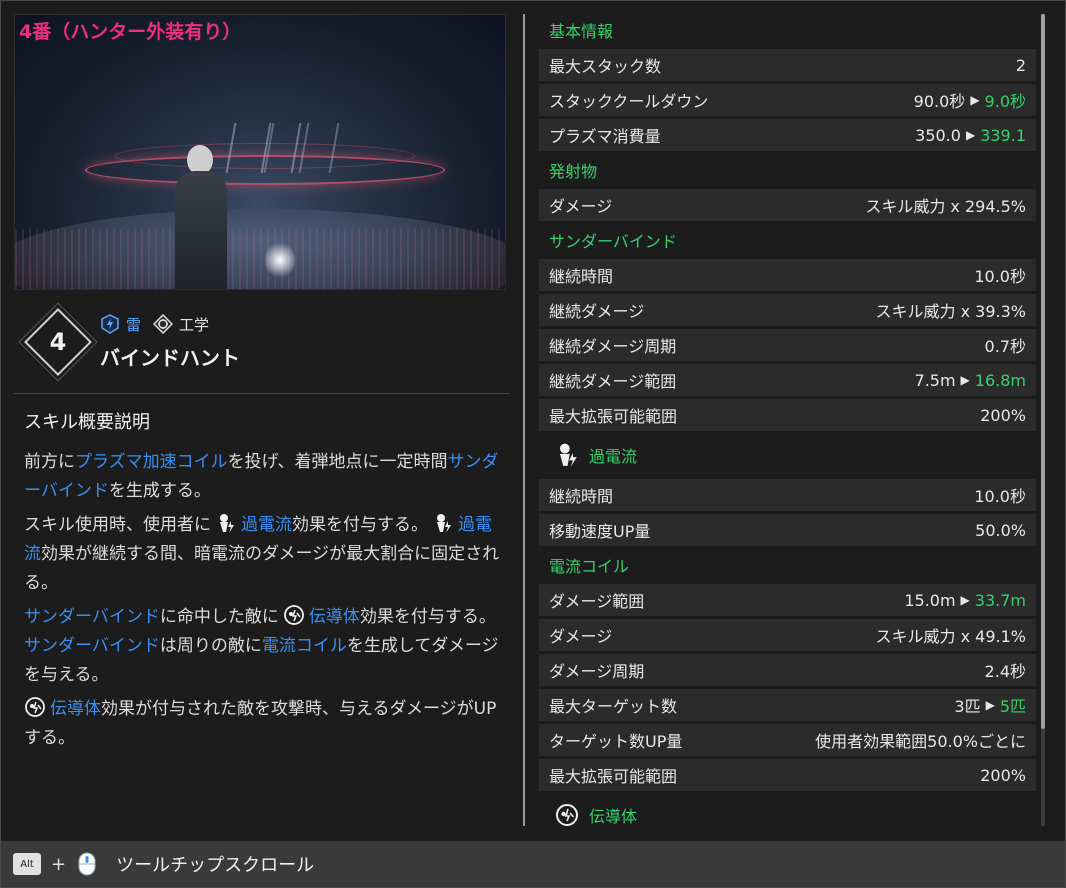  Describe the element at coordinates (260, 152) in the screenshot. I see `skill-preview-video: 4番（ハンター外装有り）` at that location.